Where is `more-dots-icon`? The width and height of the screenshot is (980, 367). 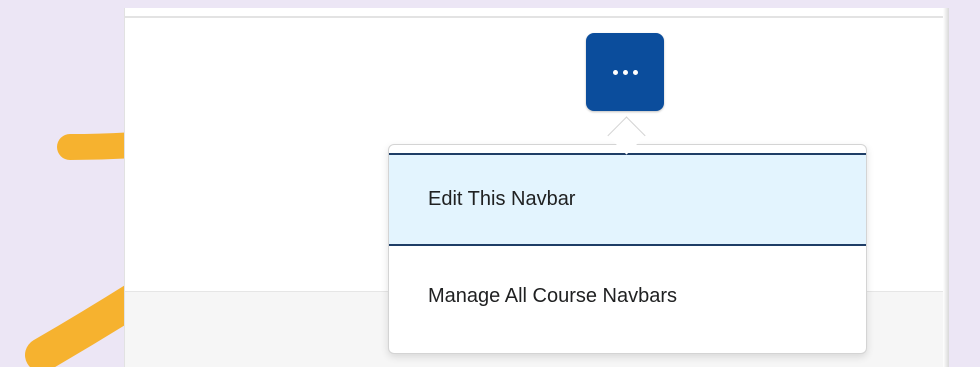 more-dots-icon is located at coordinates (625, 72).